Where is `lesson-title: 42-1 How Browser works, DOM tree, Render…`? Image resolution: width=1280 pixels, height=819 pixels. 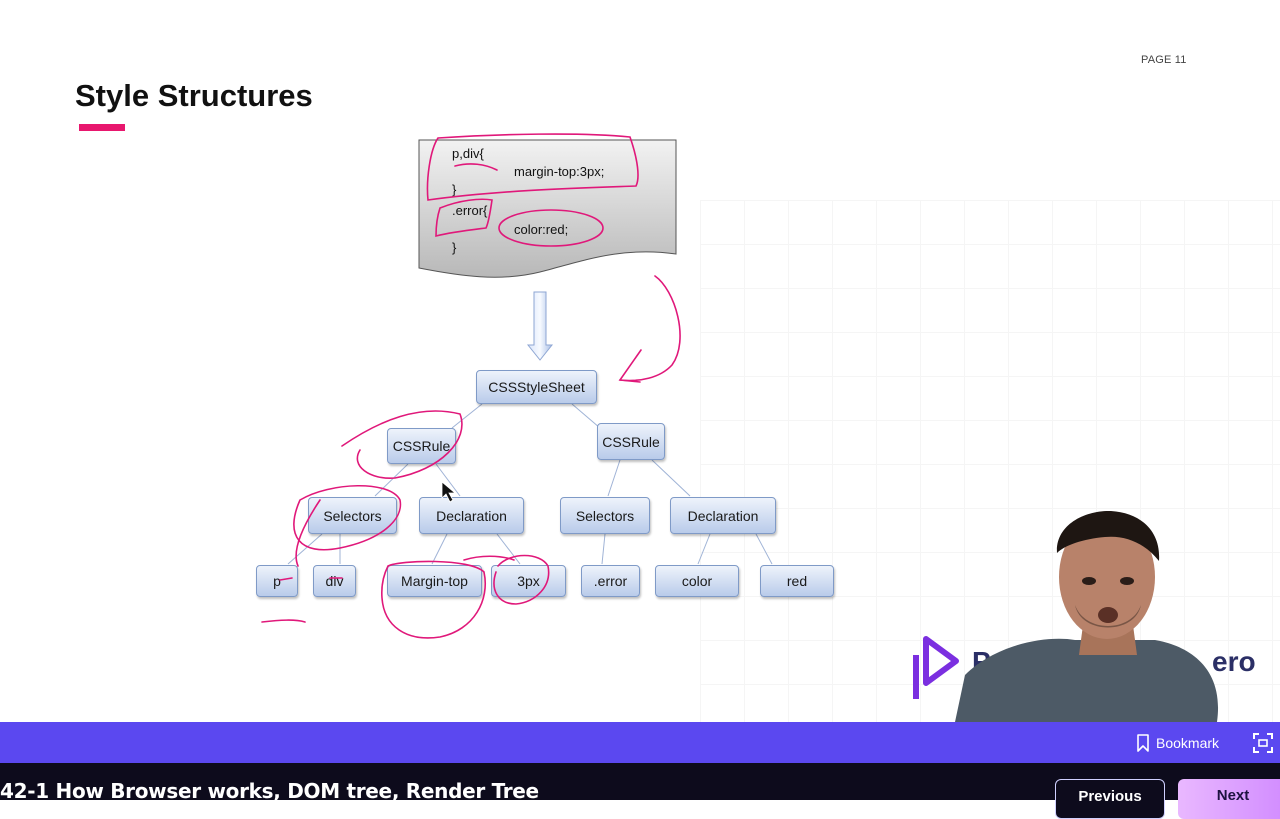 lesson-title: 42-1 How Browser works, DOM tree, Render… is located at coordinates (269, 791).